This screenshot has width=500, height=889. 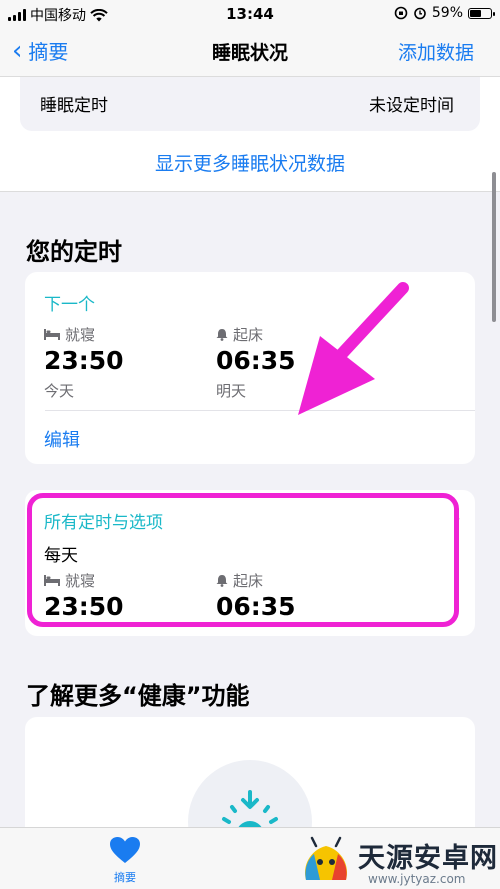 I want to click on bed-icon, so click(x=52, y=334).